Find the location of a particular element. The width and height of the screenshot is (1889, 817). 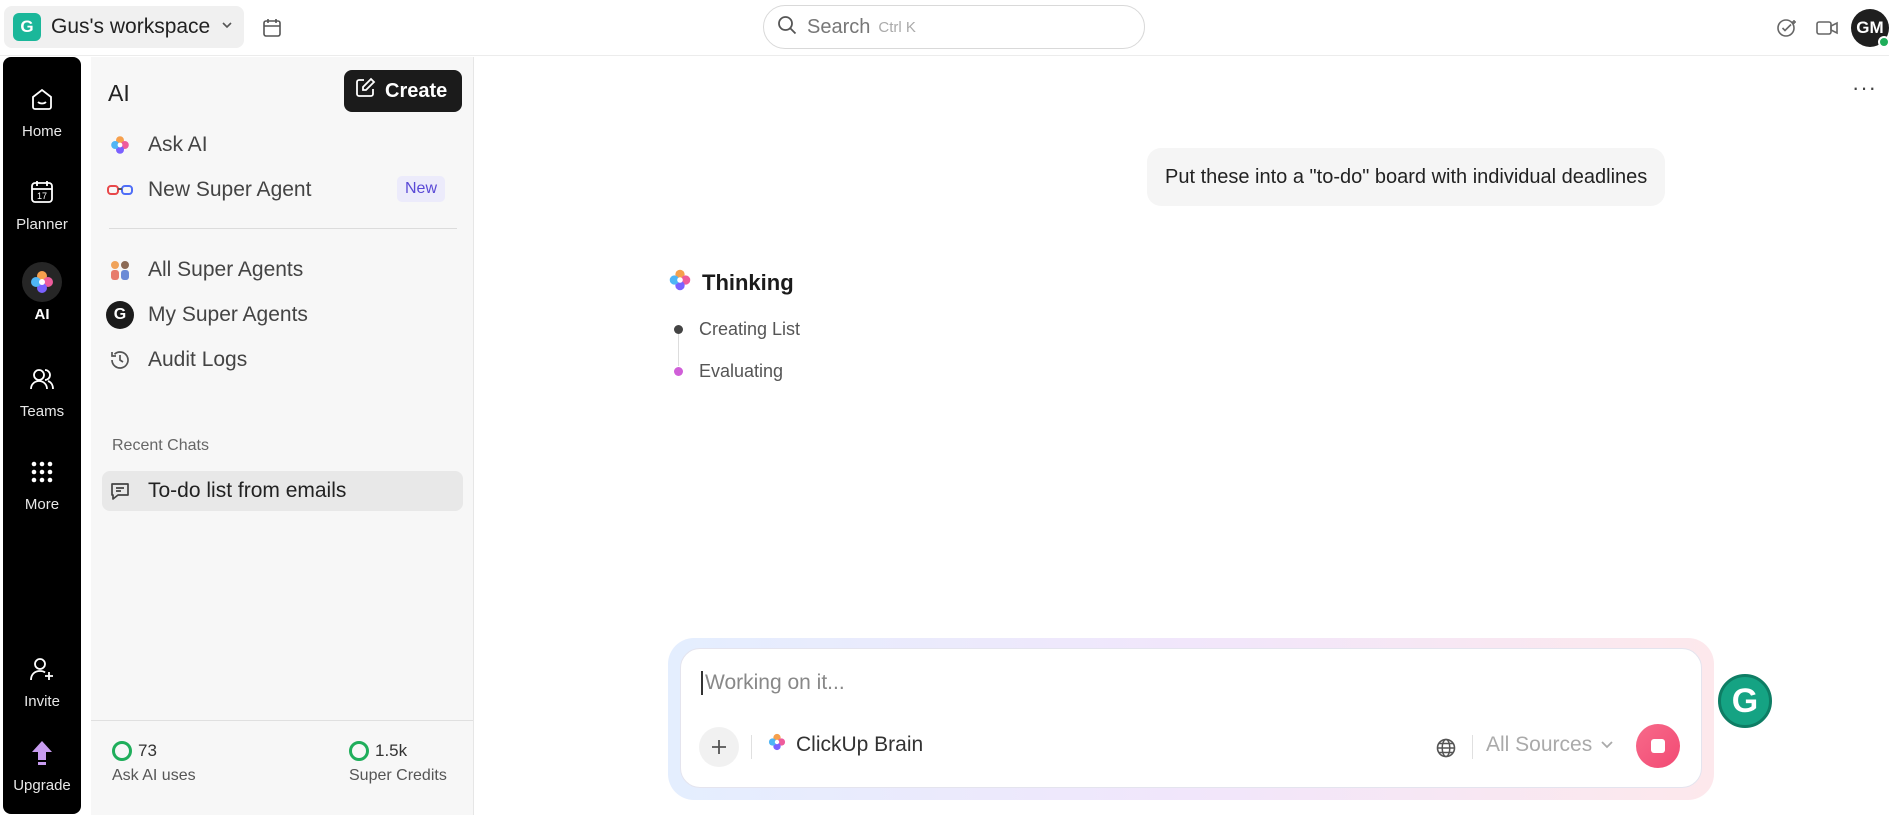

add-attachment-button is located at coordinates (719, 747).